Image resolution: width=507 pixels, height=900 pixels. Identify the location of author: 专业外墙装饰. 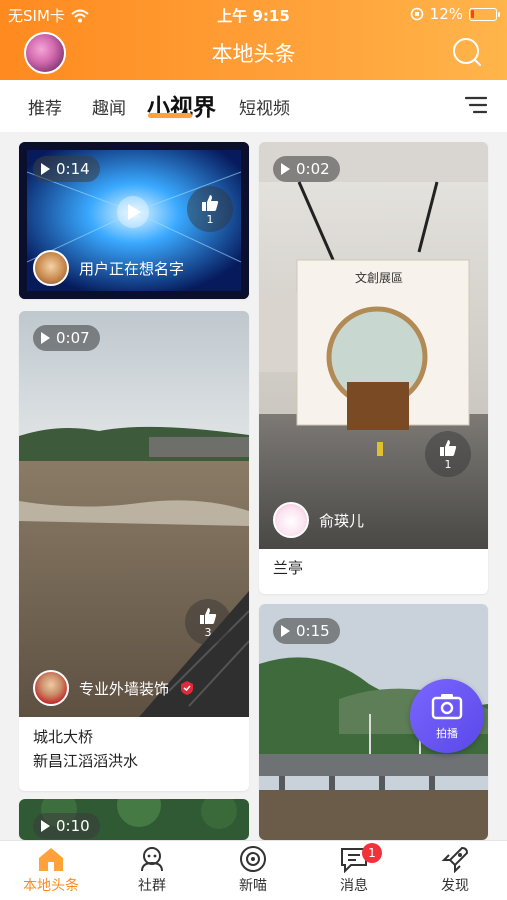
(114, 688).